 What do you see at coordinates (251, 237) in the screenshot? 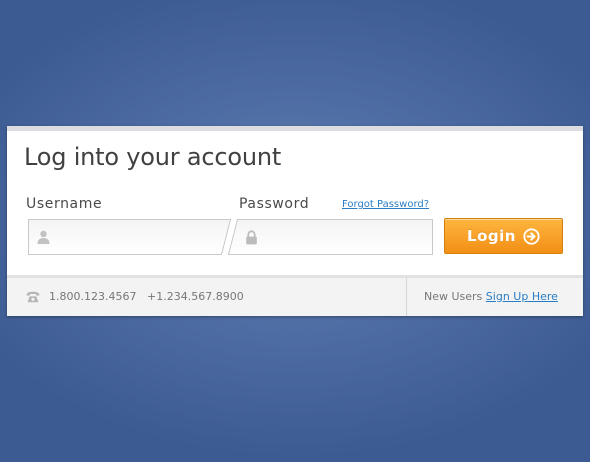
I see `lock-icon` at bounding box center [251, 237].